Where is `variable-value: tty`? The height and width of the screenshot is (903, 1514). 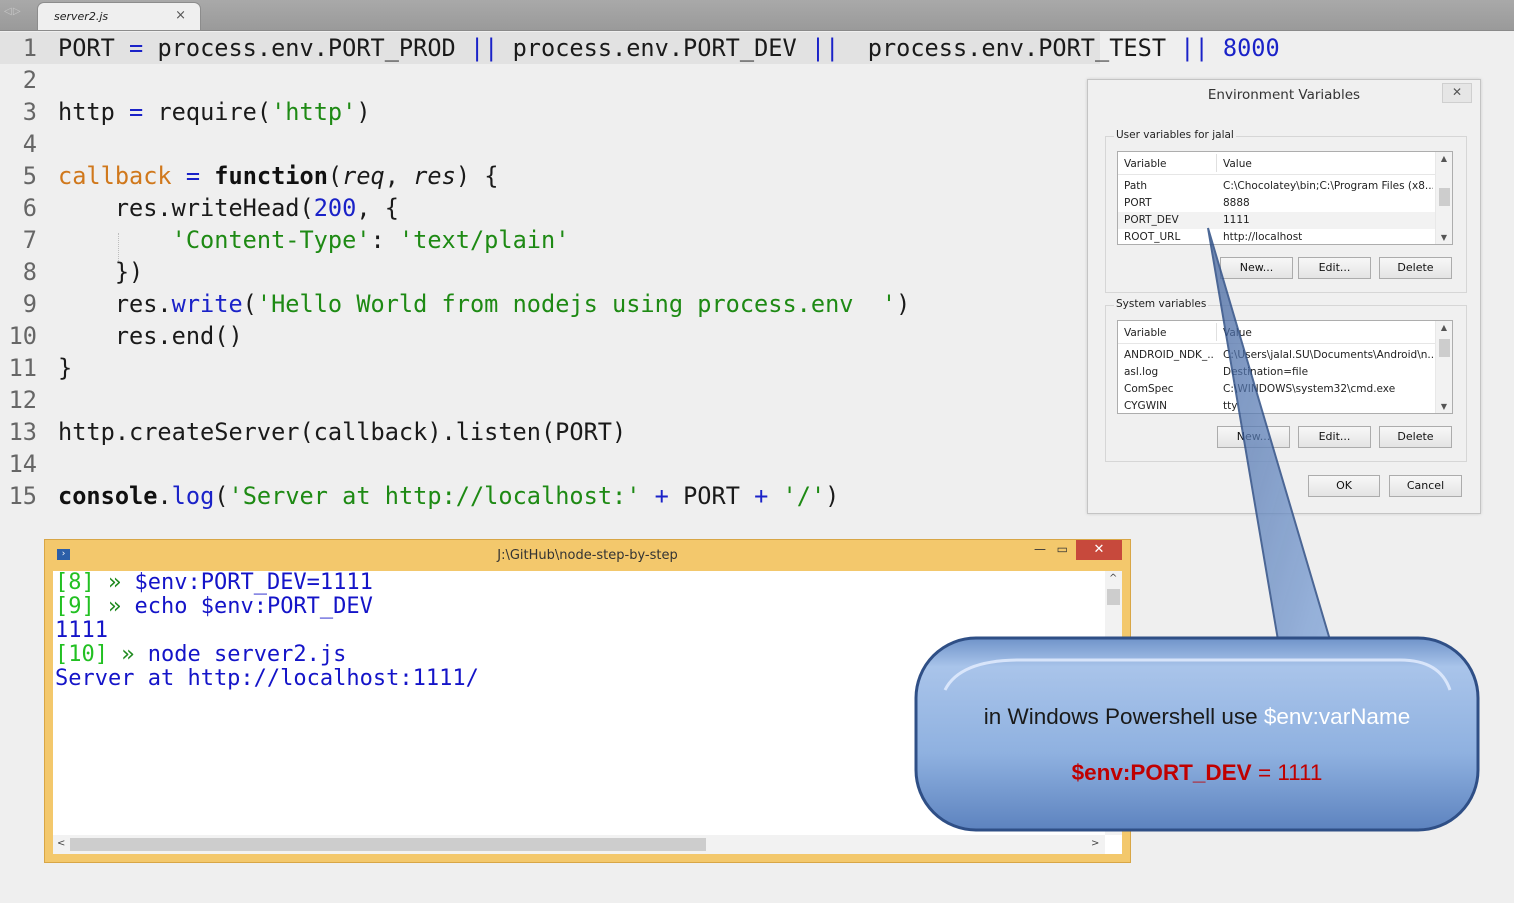
variable-value: tty is located at coordinates (1230, 406).